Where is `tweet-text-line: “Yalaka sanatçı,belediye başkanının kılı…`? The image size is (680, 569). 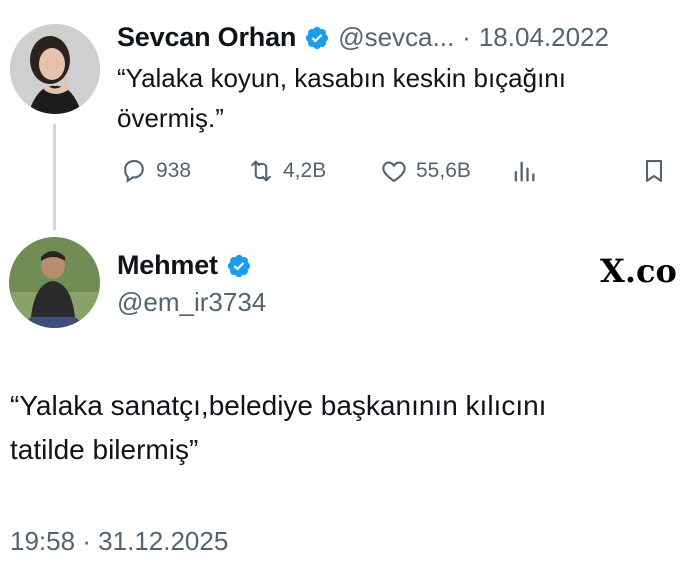 tweet-text-line: “Yalaka sanatçı,belediye başkanının kılı… is located at coordinates (278, 405).